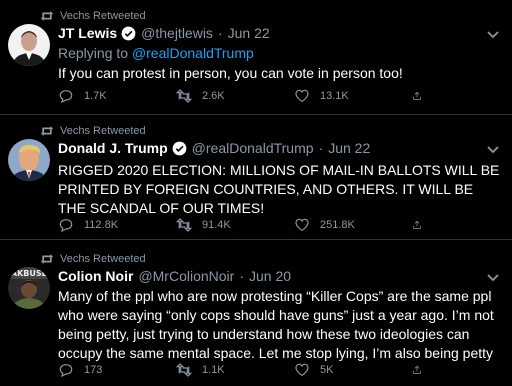 This screenshot has height=386, width=512. I want to click on author-name: Colion Noir, so click(95, 276).